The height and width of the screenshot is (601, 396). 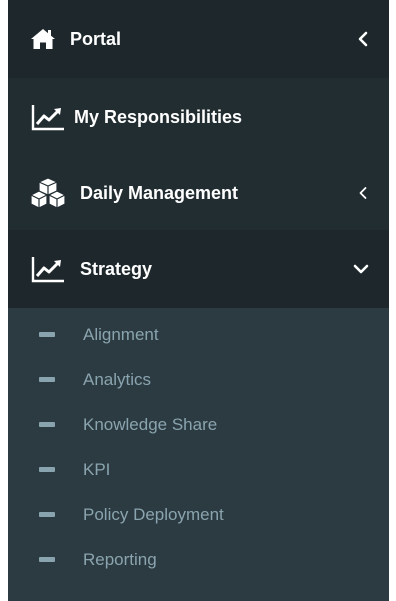 I want to click on submenu-item-label: Analytics, so click(x=117, y=379).